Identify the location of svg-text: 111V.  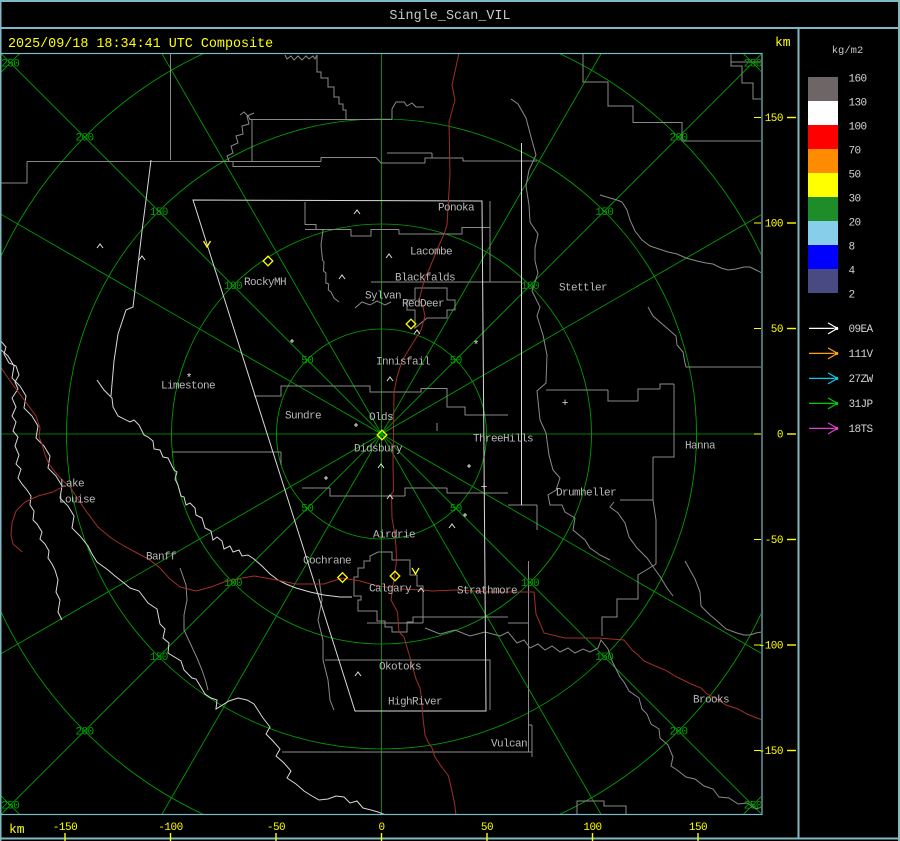
(861, 355).